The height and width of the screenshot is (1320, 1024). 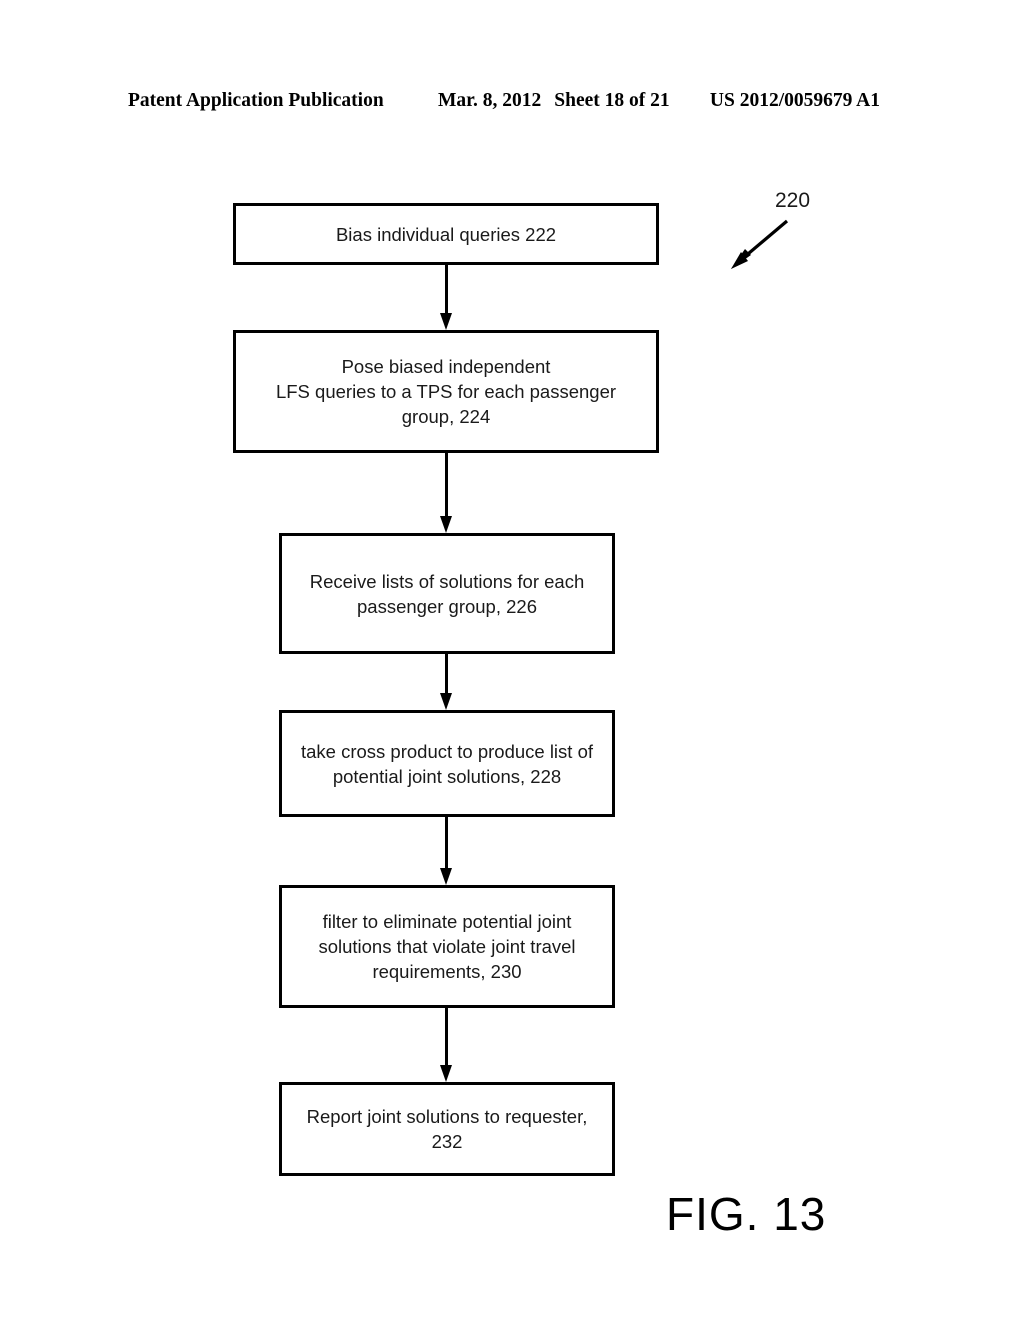 What do you see at coordinates (746, 1214) in the screenshot?
I see `figure-caption: FIG. 13` at bounding box center [746, 1214].